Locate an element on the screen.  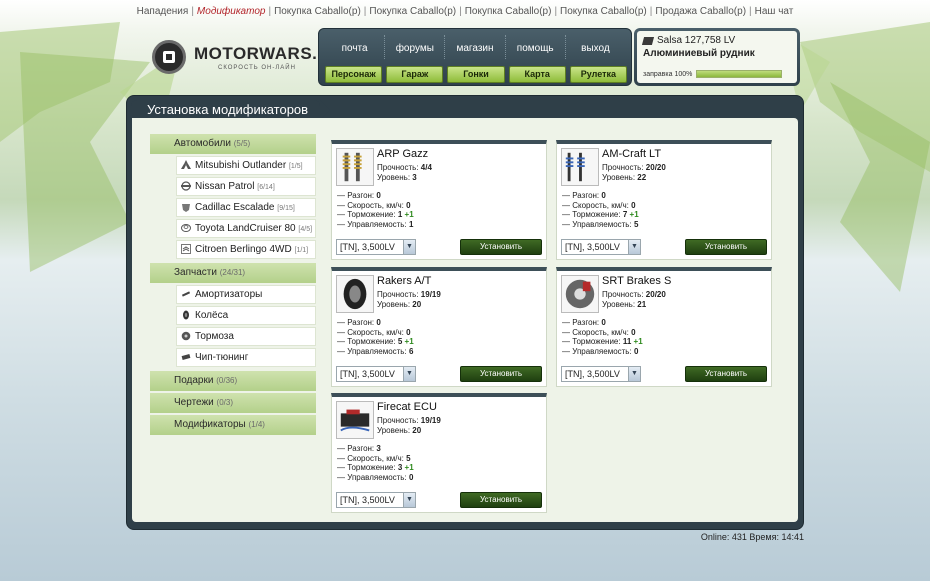
nav-help: помощь is located at coordinates (536, 47).